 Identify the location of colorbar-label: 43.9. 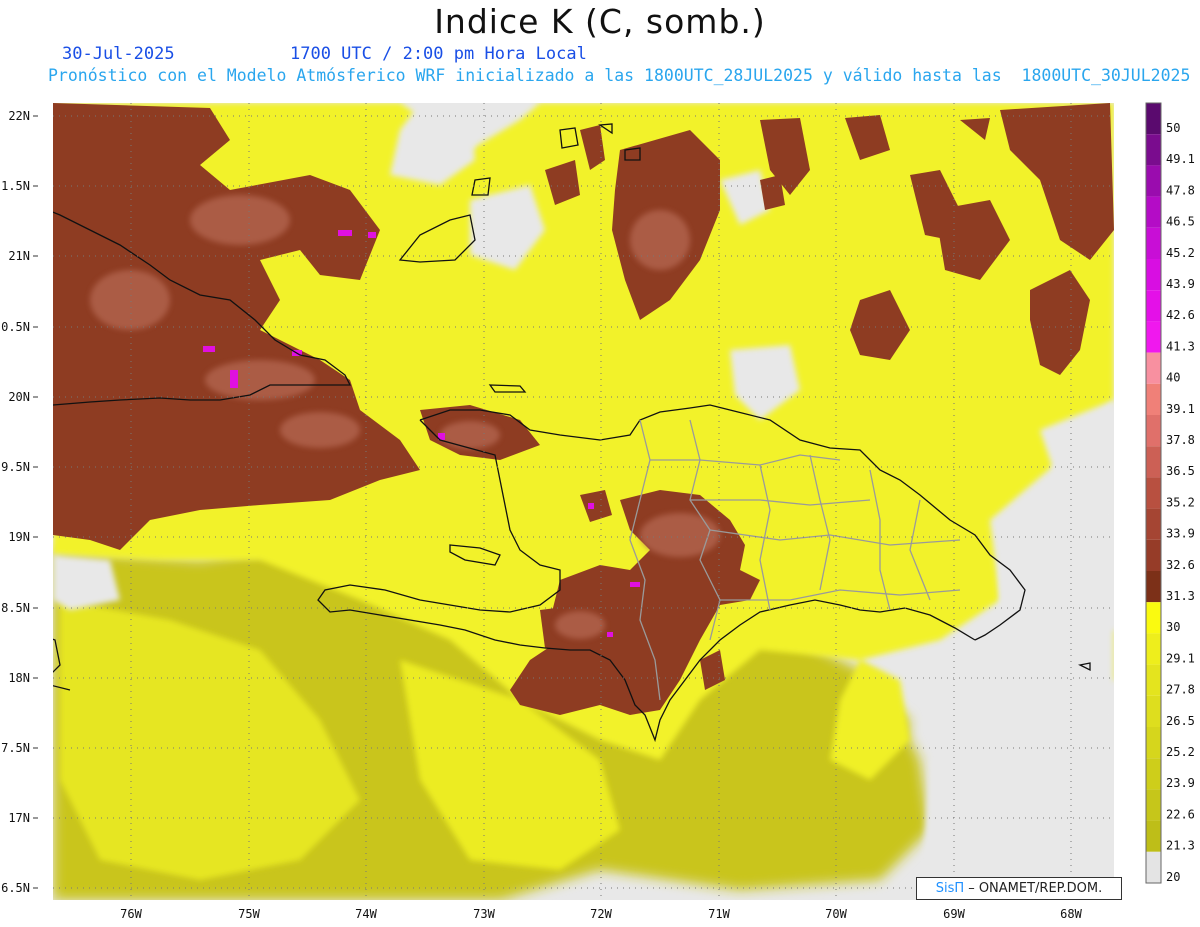
(1180, 284).